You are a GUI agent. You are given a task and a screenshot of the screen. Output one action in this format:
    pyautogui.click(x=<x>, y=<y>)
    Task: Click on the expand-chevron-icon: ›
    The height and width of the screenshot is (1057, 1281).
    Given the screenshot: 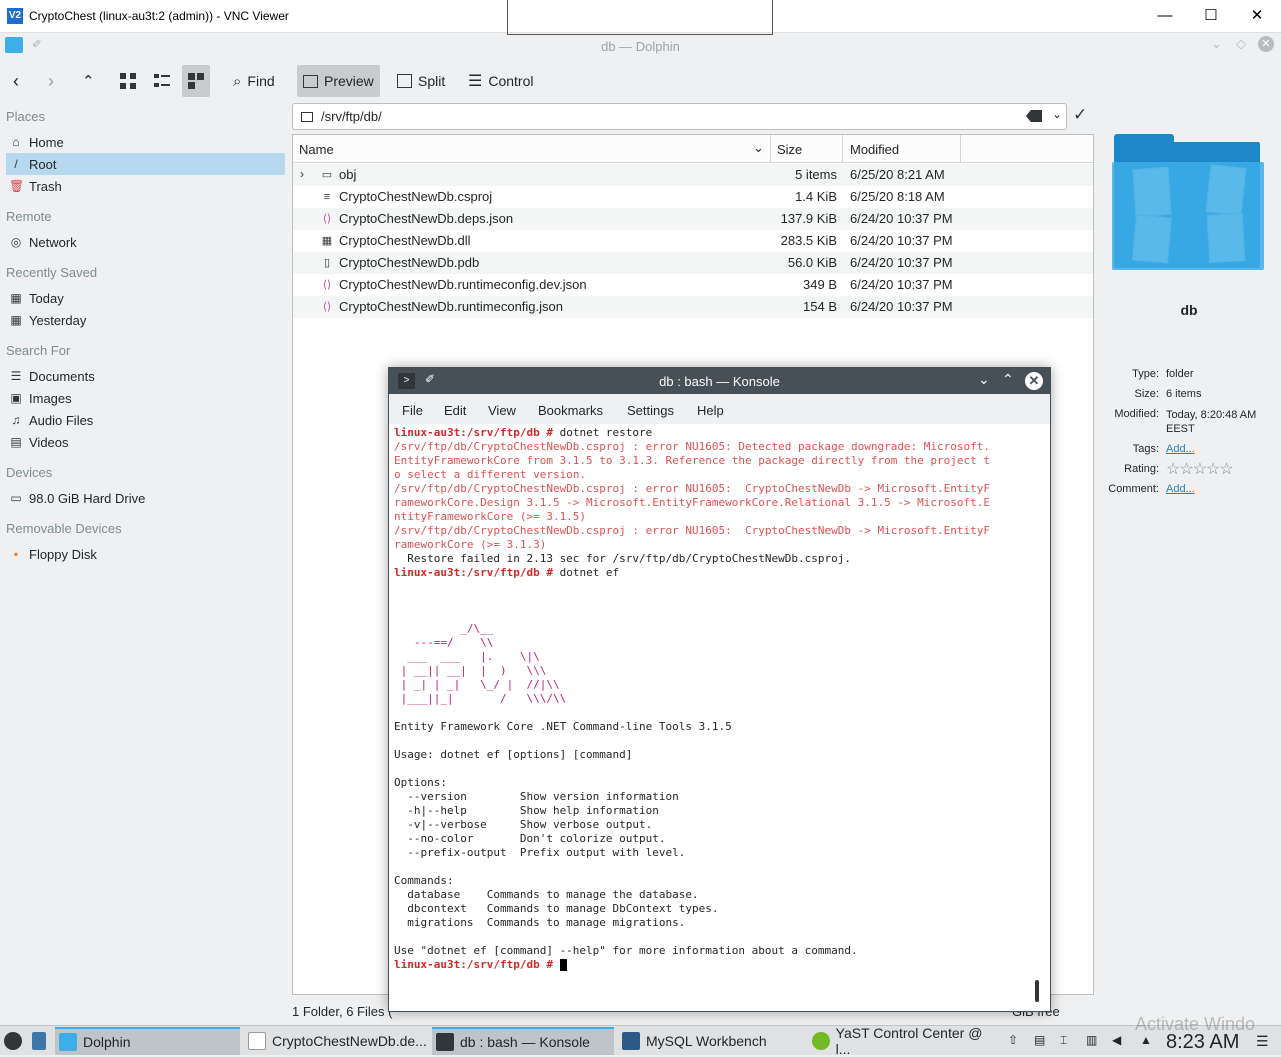 What is the action you would take?
    pyautogui.click(x=302, y=174)
    